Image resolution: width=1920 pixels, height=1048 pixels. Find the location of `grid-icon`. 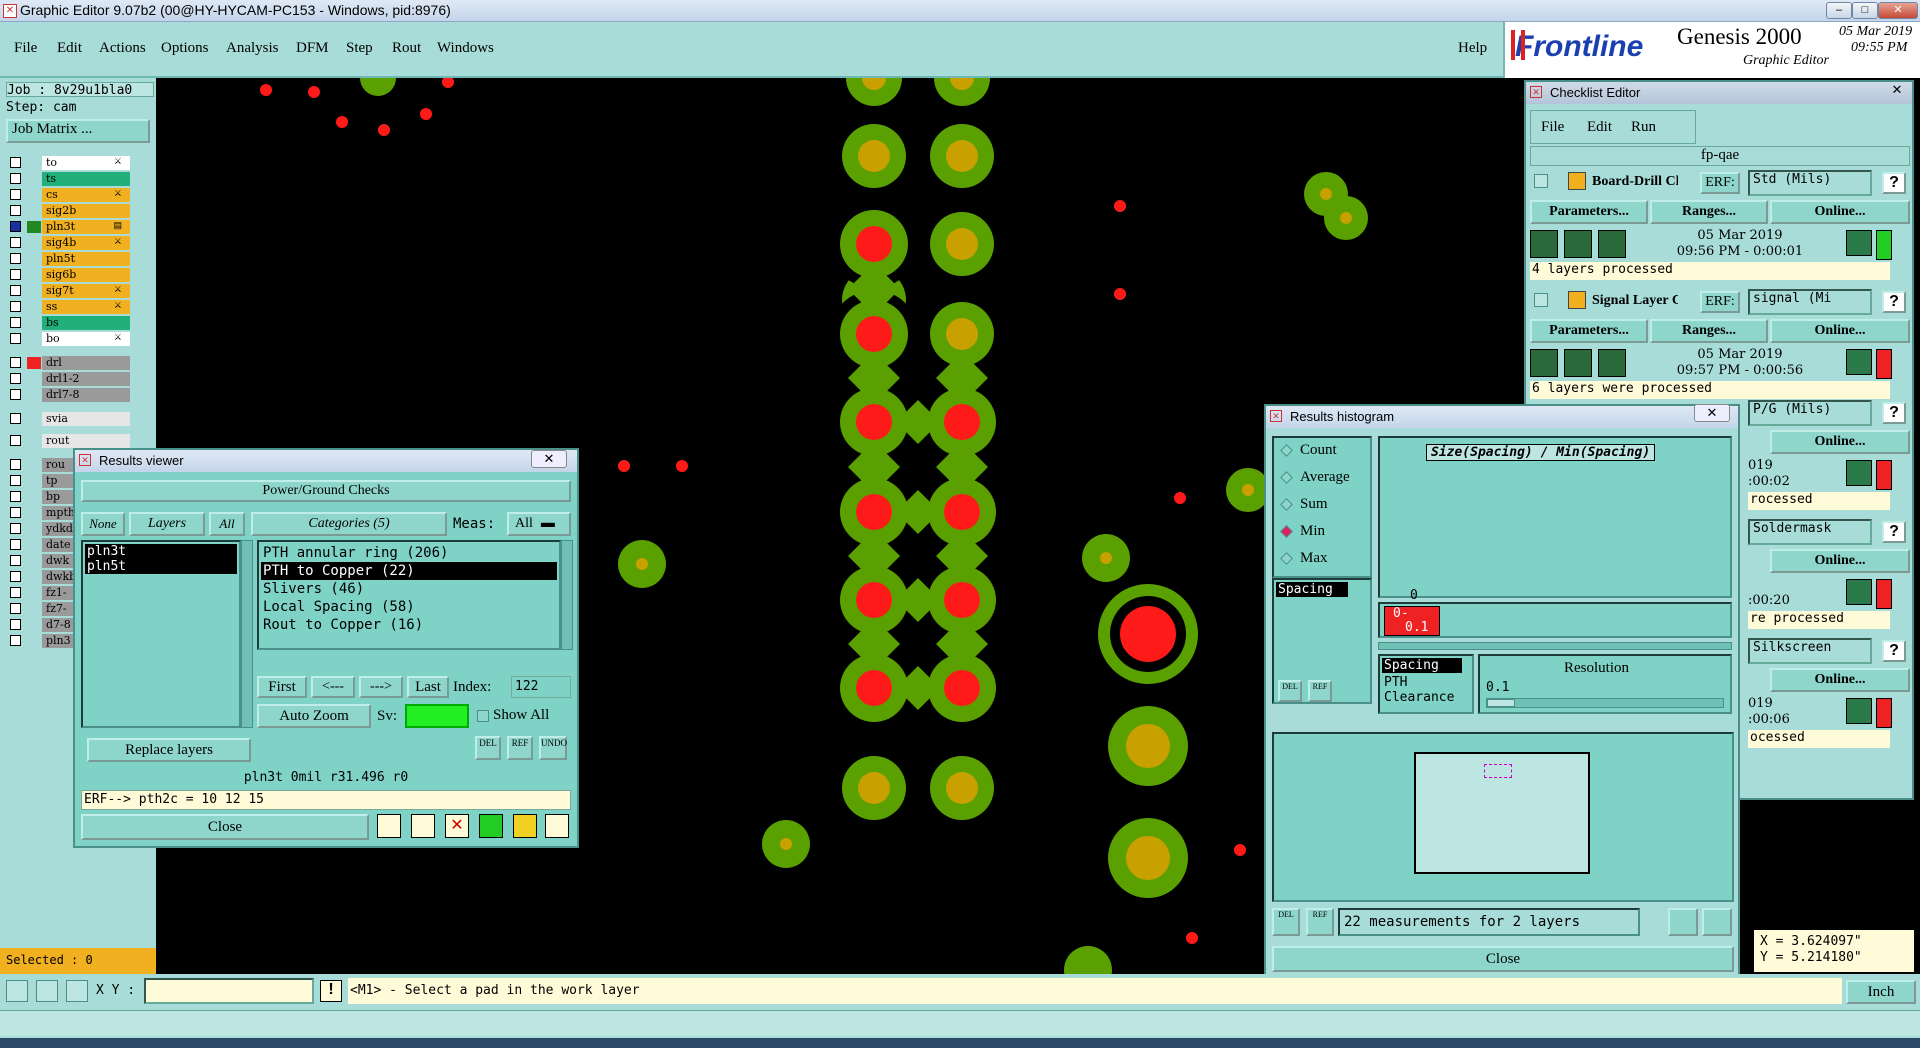

grid-icon is located at coordinates (77, 991).